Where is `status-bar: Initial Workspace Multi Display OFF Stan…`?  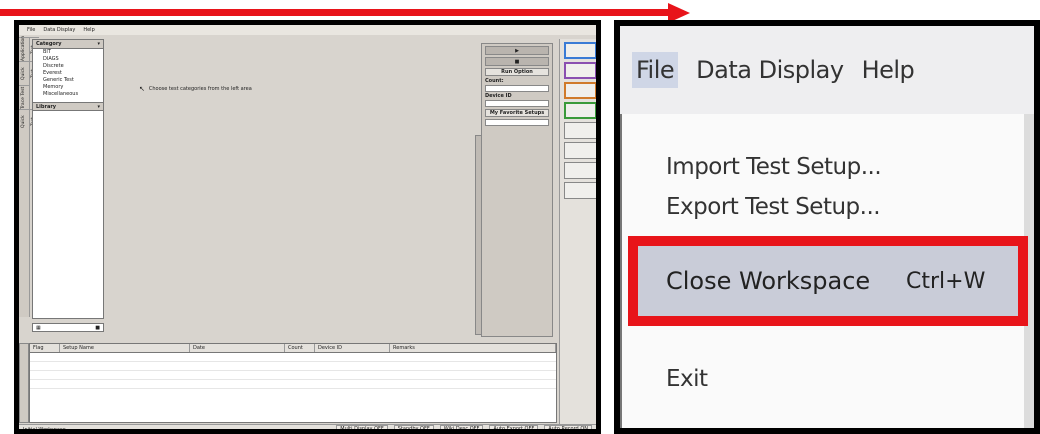 status-bar: Initial Workspace Multi Display OFF Stan… is located at coordinates (307, 428).